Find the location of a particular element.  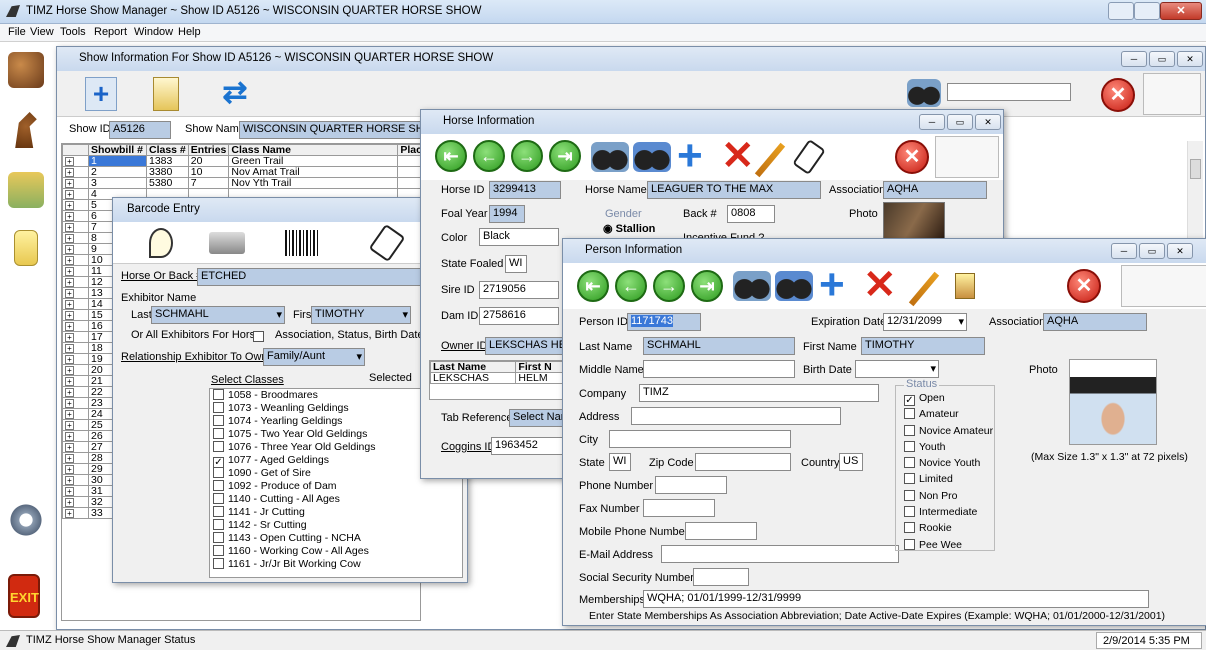

minimize-button is located at coordinates (1121, 11).